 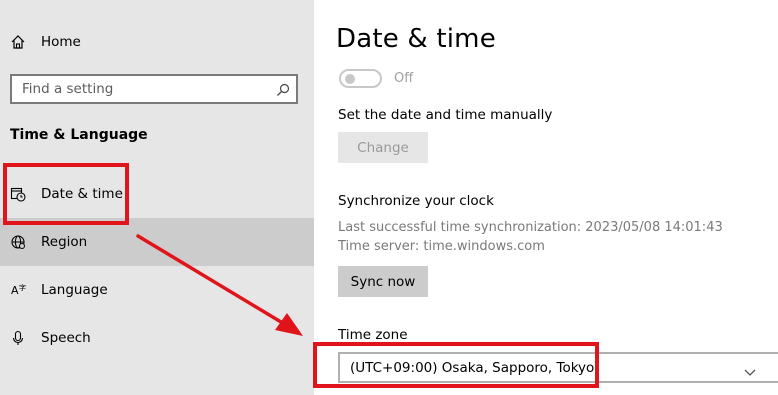 What do you see at coordinates (350, 79) in the screenshot?
I see `toggle-knob` at bounding box center [350, 79].